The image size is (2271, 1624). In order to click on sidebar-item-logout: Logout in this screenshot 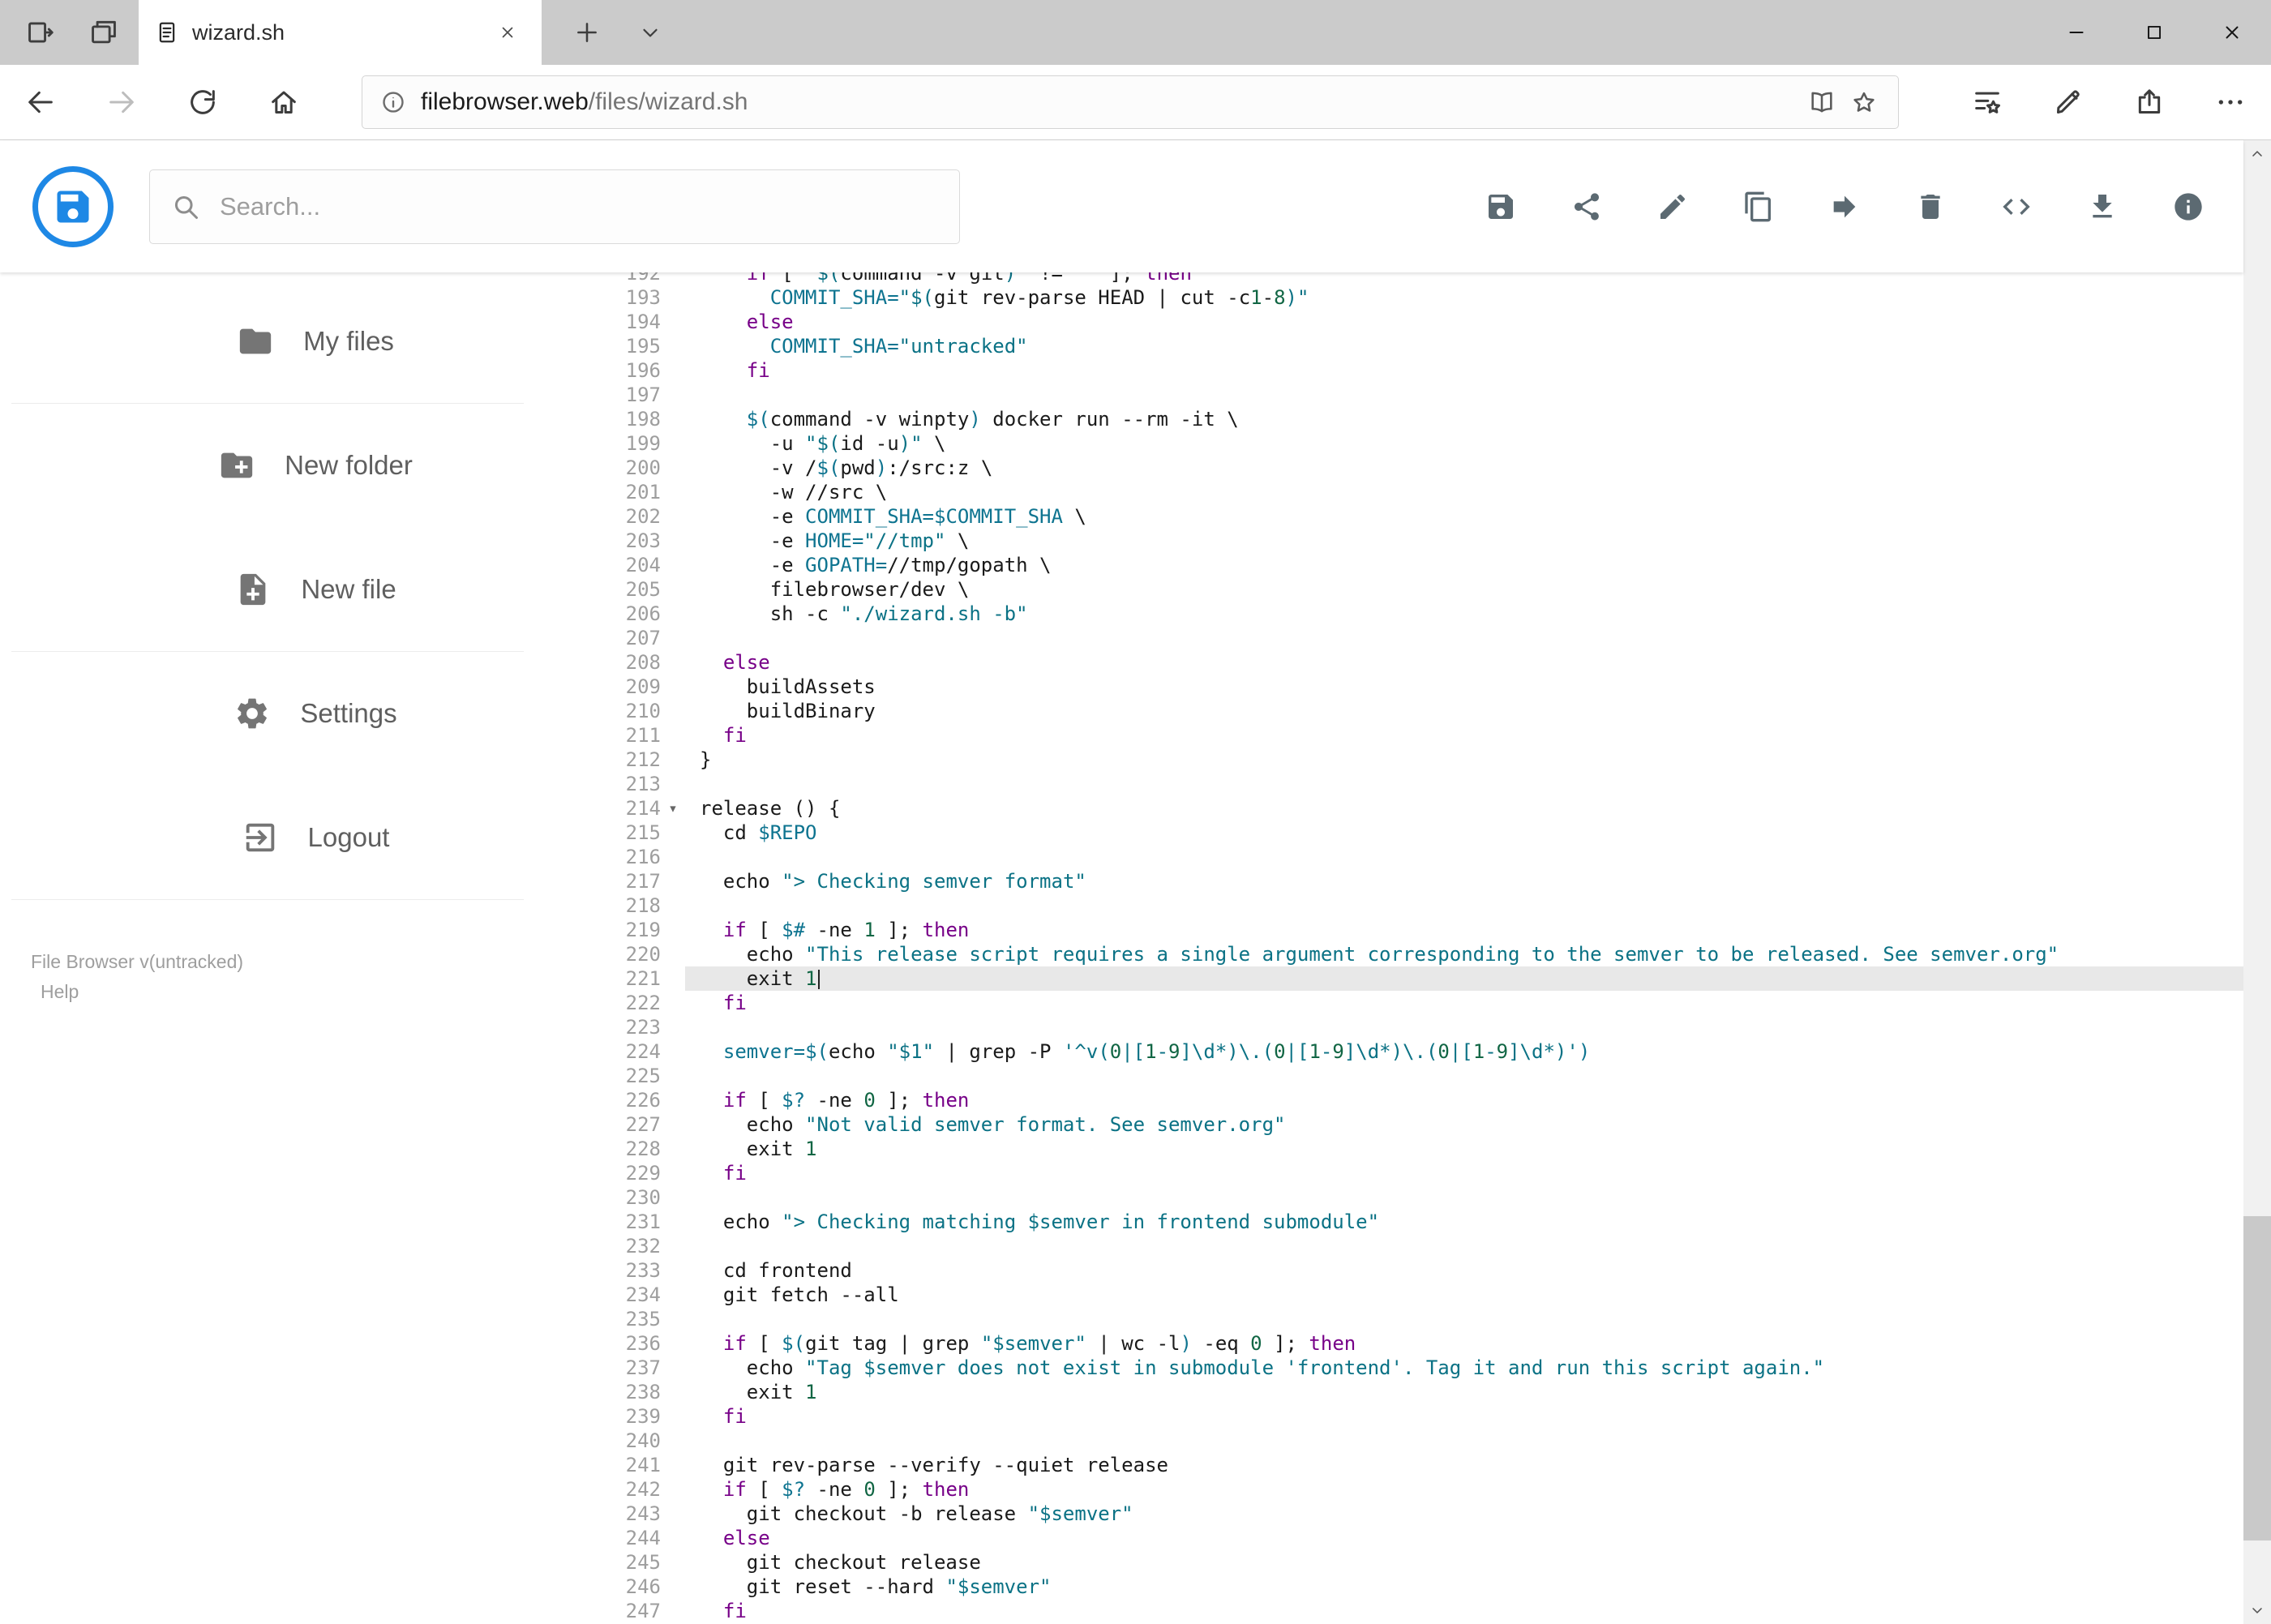, I will do `click(292, 837)`.